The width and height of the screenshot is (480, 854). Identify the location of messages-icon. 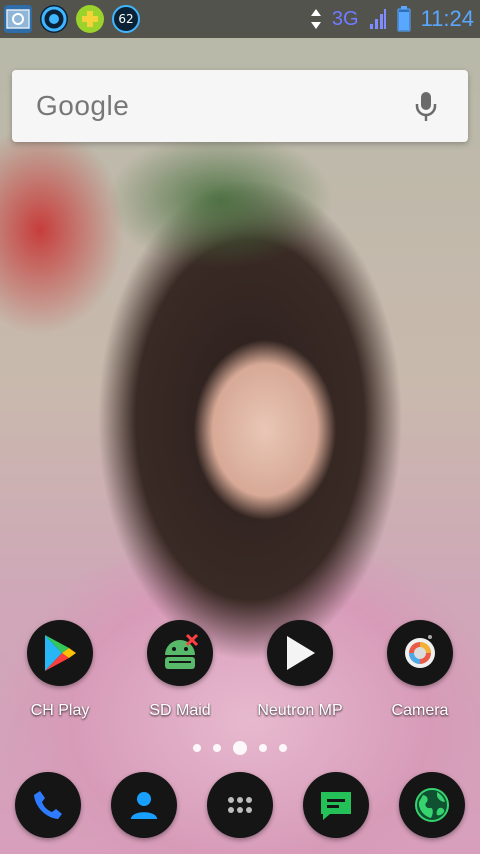
(336, 806).